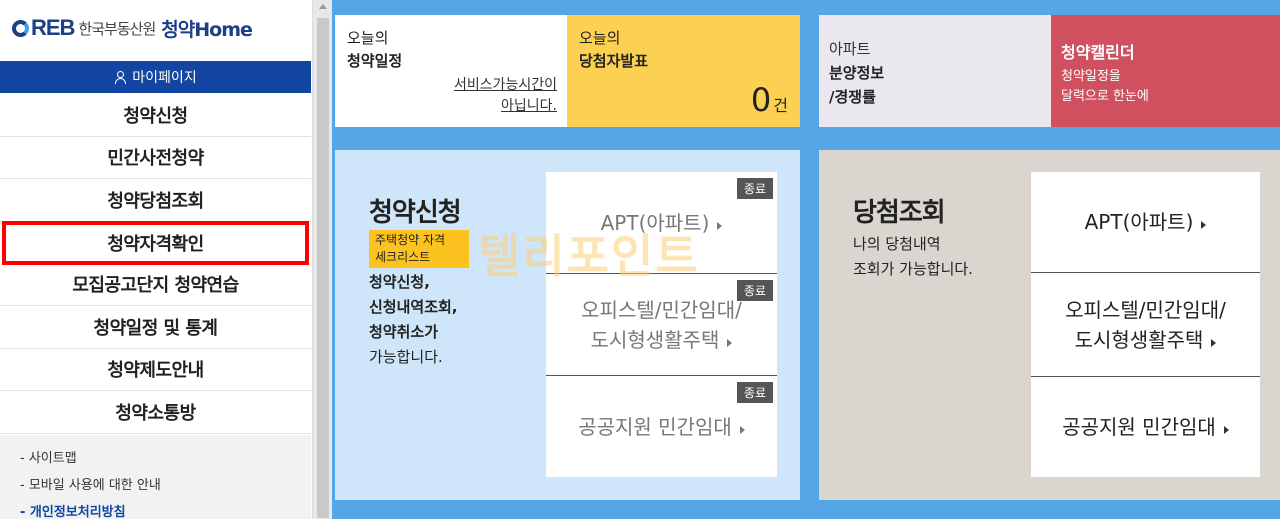 The width and height of the screenshot is (1280, 519). What do you see at coordinates (505, 85) in the screenshot?
I see `service-hours-line1: 서비스가능시간이` at bounding box center [505, 85].